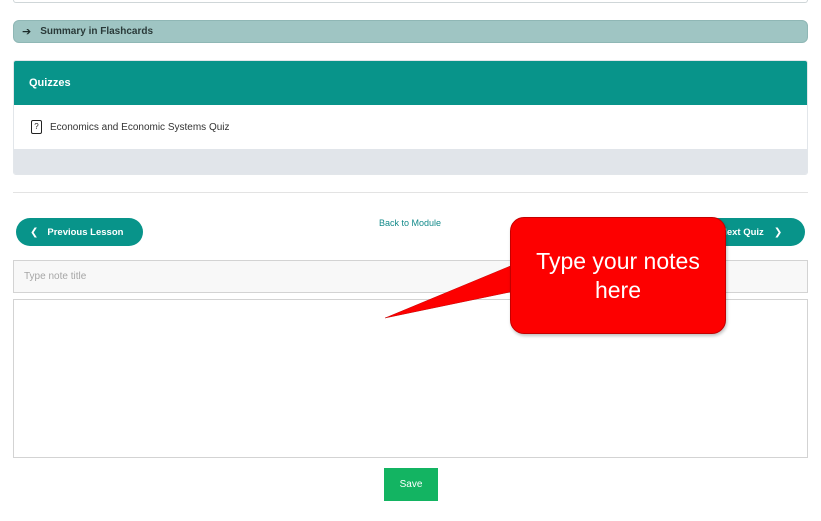 The width and height of the screenshot is (821, 521). I want to click on divider, so click(410, 192).